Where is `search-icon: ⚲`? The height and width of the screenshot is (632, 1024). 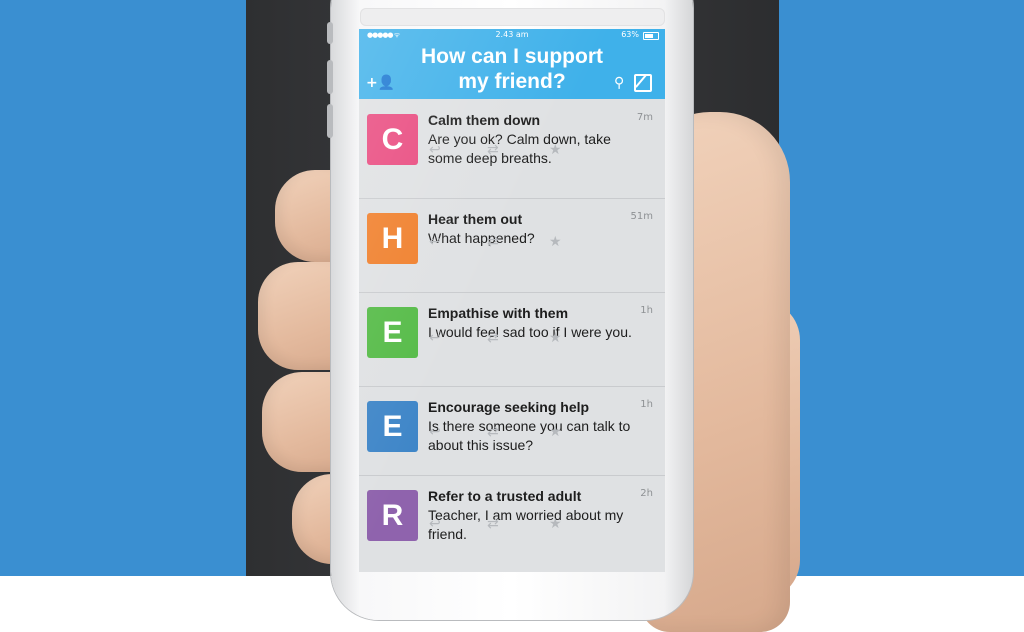
search-icon: ⚲ is located at coordinates (619, 83).